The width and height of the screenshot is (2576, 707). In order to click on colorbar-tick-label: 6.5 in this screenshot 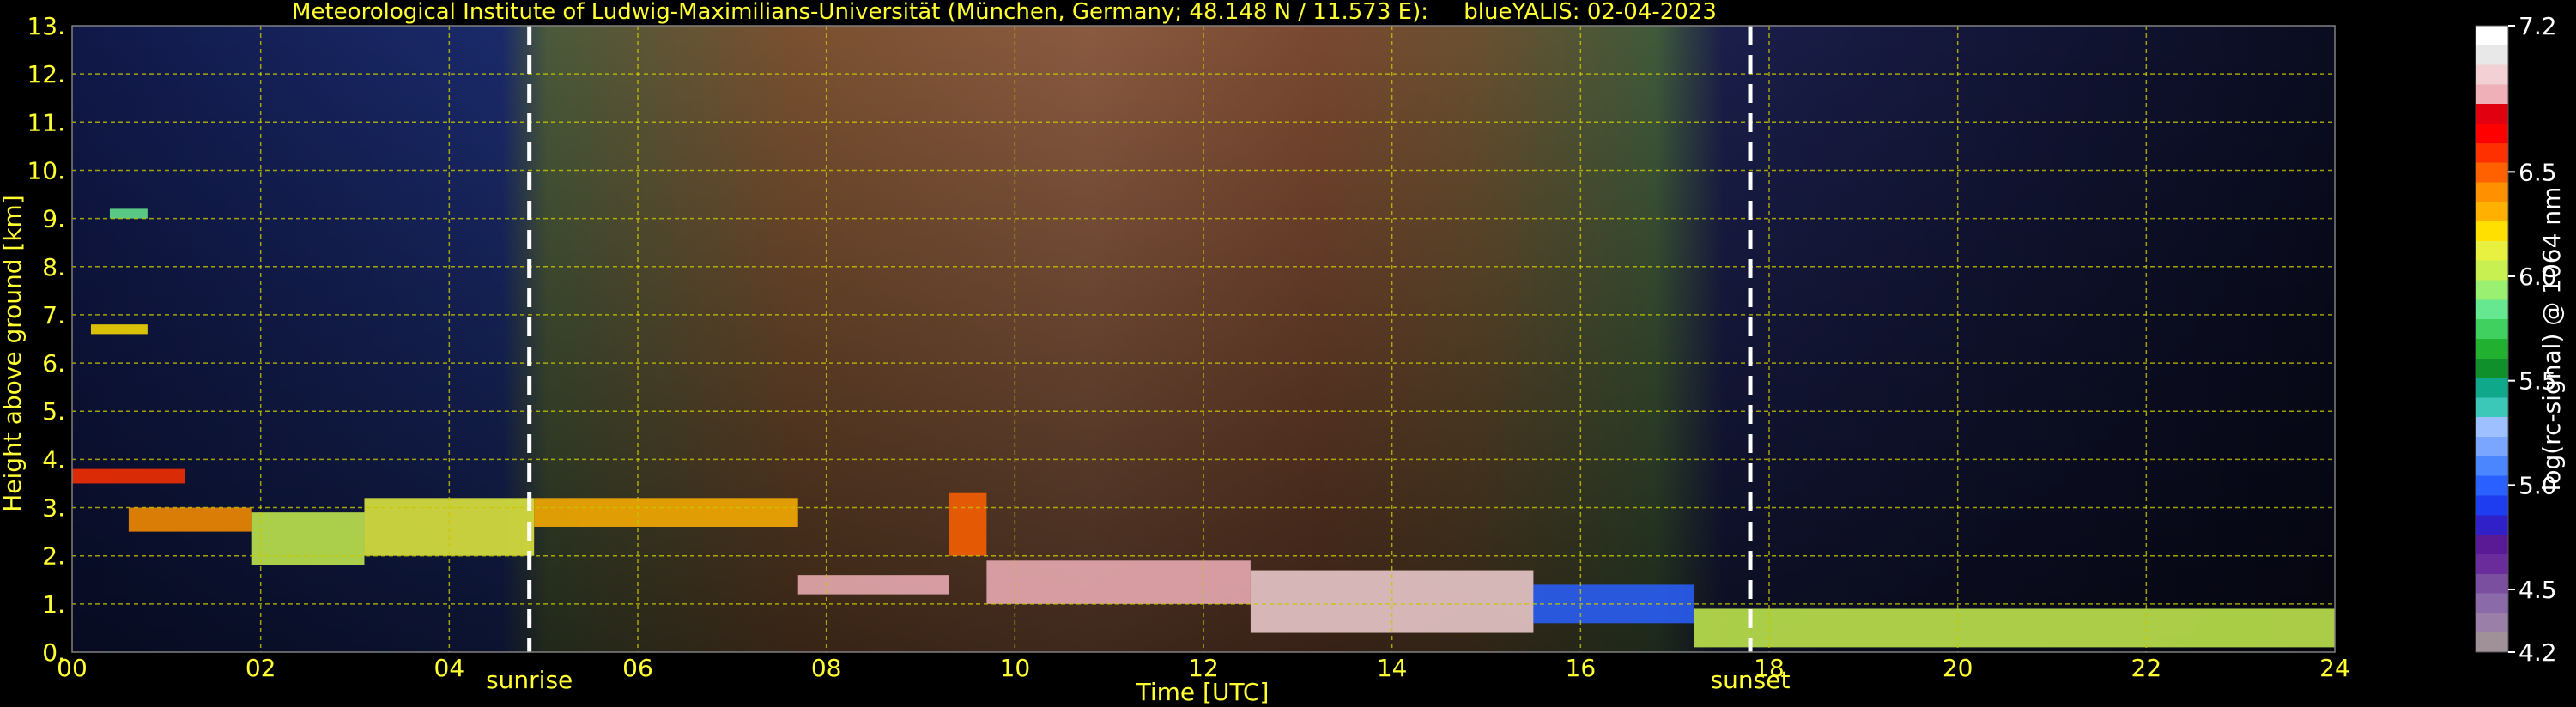, I will do `click(2537, 172)`.